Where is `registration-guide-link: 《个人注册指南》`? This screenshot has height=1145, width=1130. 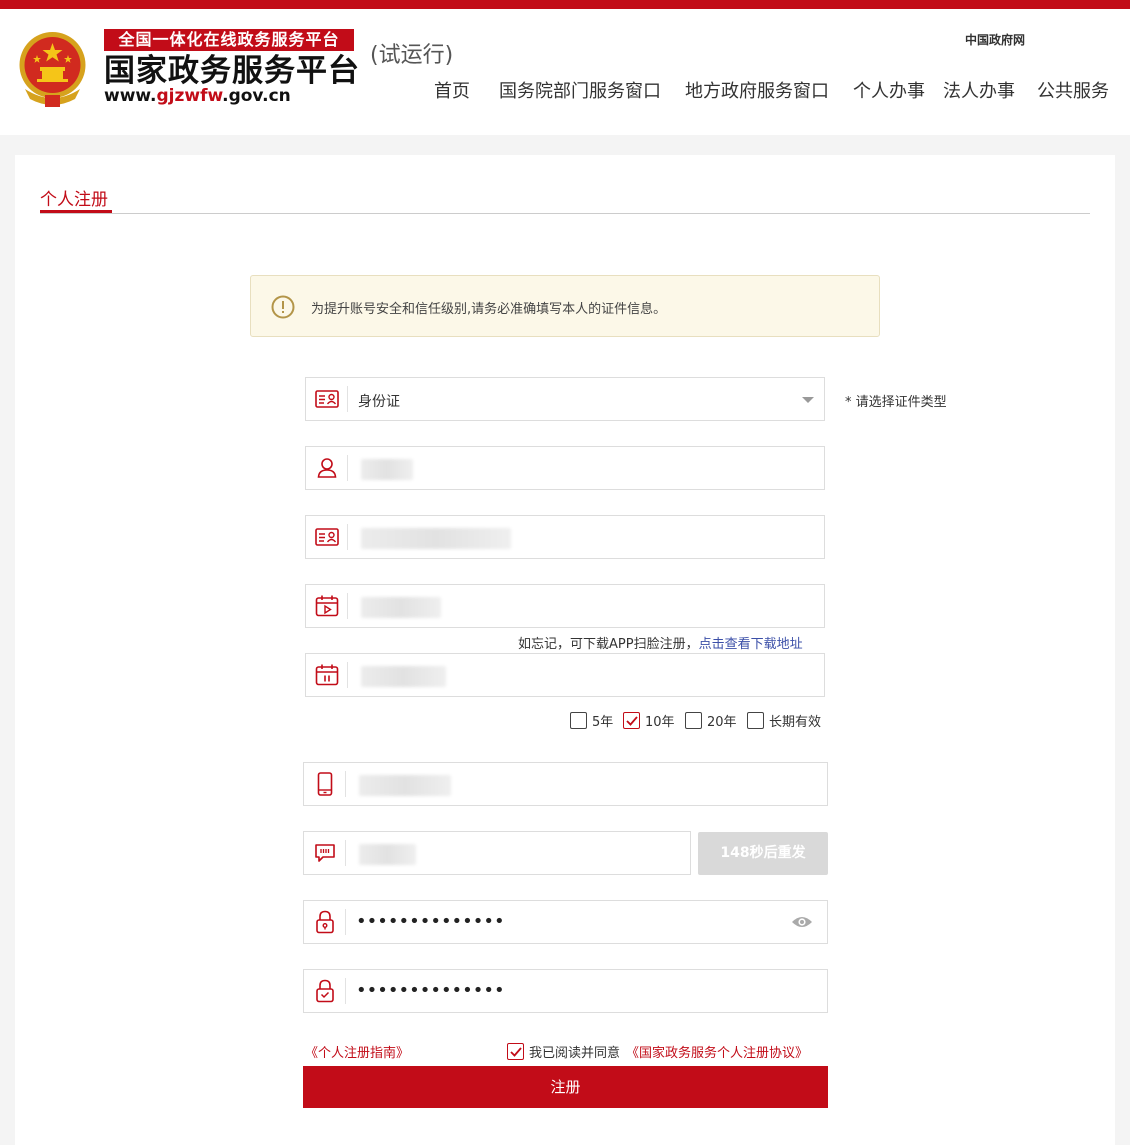 registration-guide-link: 《个人注册指南》 is located at coordinates (357, 1051).